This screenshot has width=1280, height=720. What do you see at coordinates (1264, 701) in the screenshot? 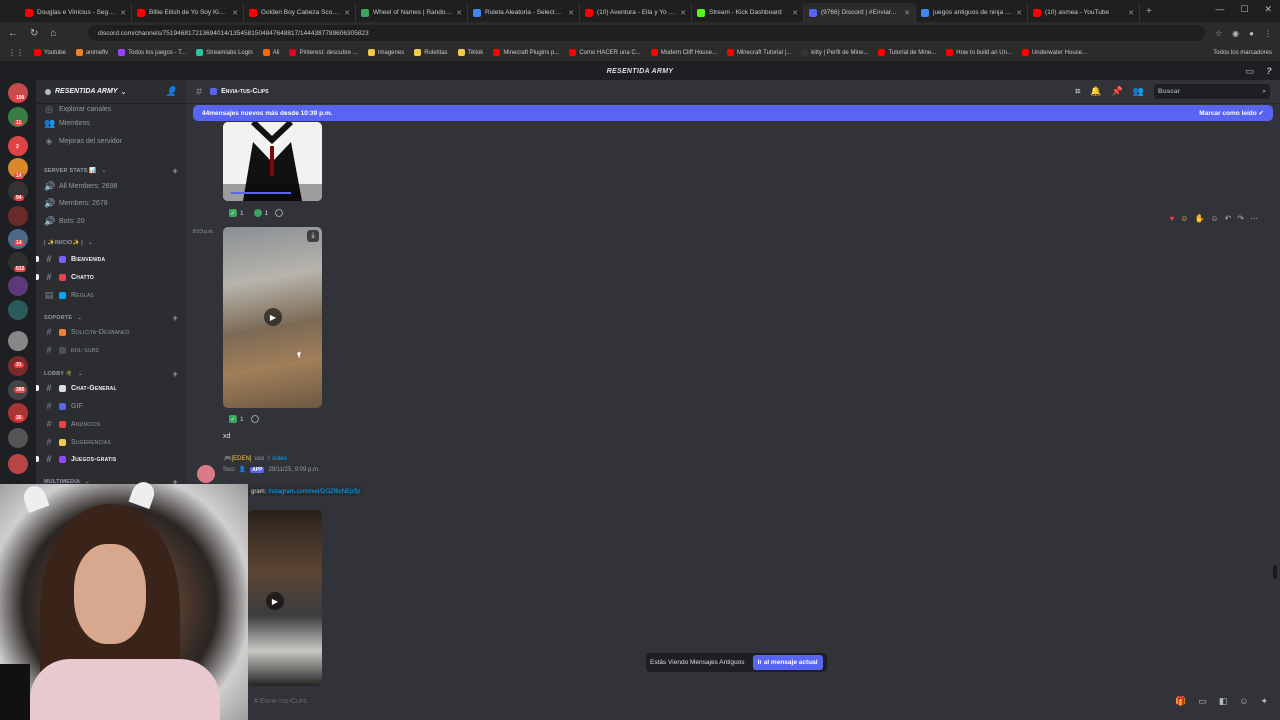
I see `apps-icon: ✦` at bounding box center [1264, 701].